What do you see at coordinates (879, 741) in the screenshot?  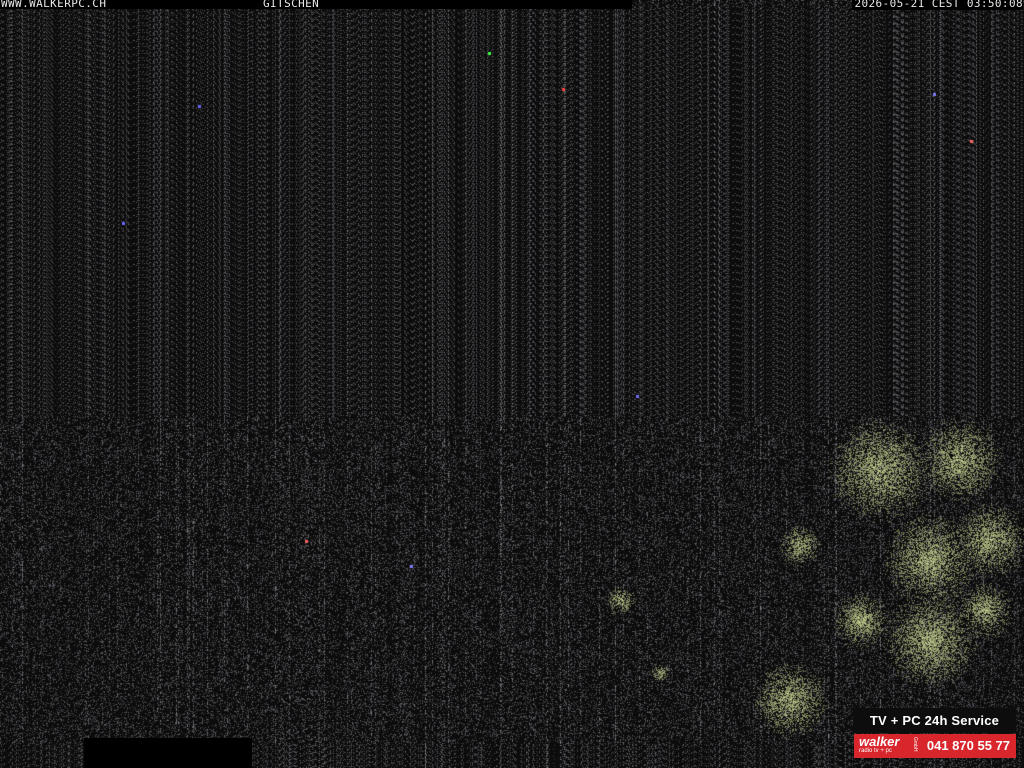 I see `advert-brand-logo: walker` at bounding box center [879, 741].